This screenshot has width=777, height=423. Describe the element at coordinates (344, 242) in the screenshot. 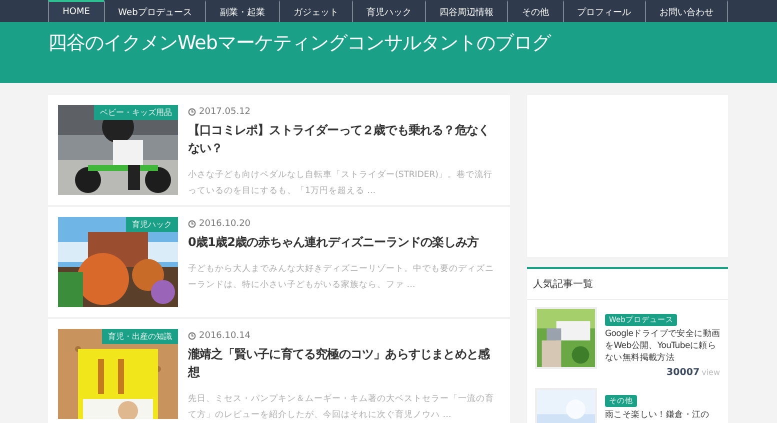

I see `post-title: 0歳1歳2歳の赤ちゃん連れディズニーランドの楽しみ方` at that location.